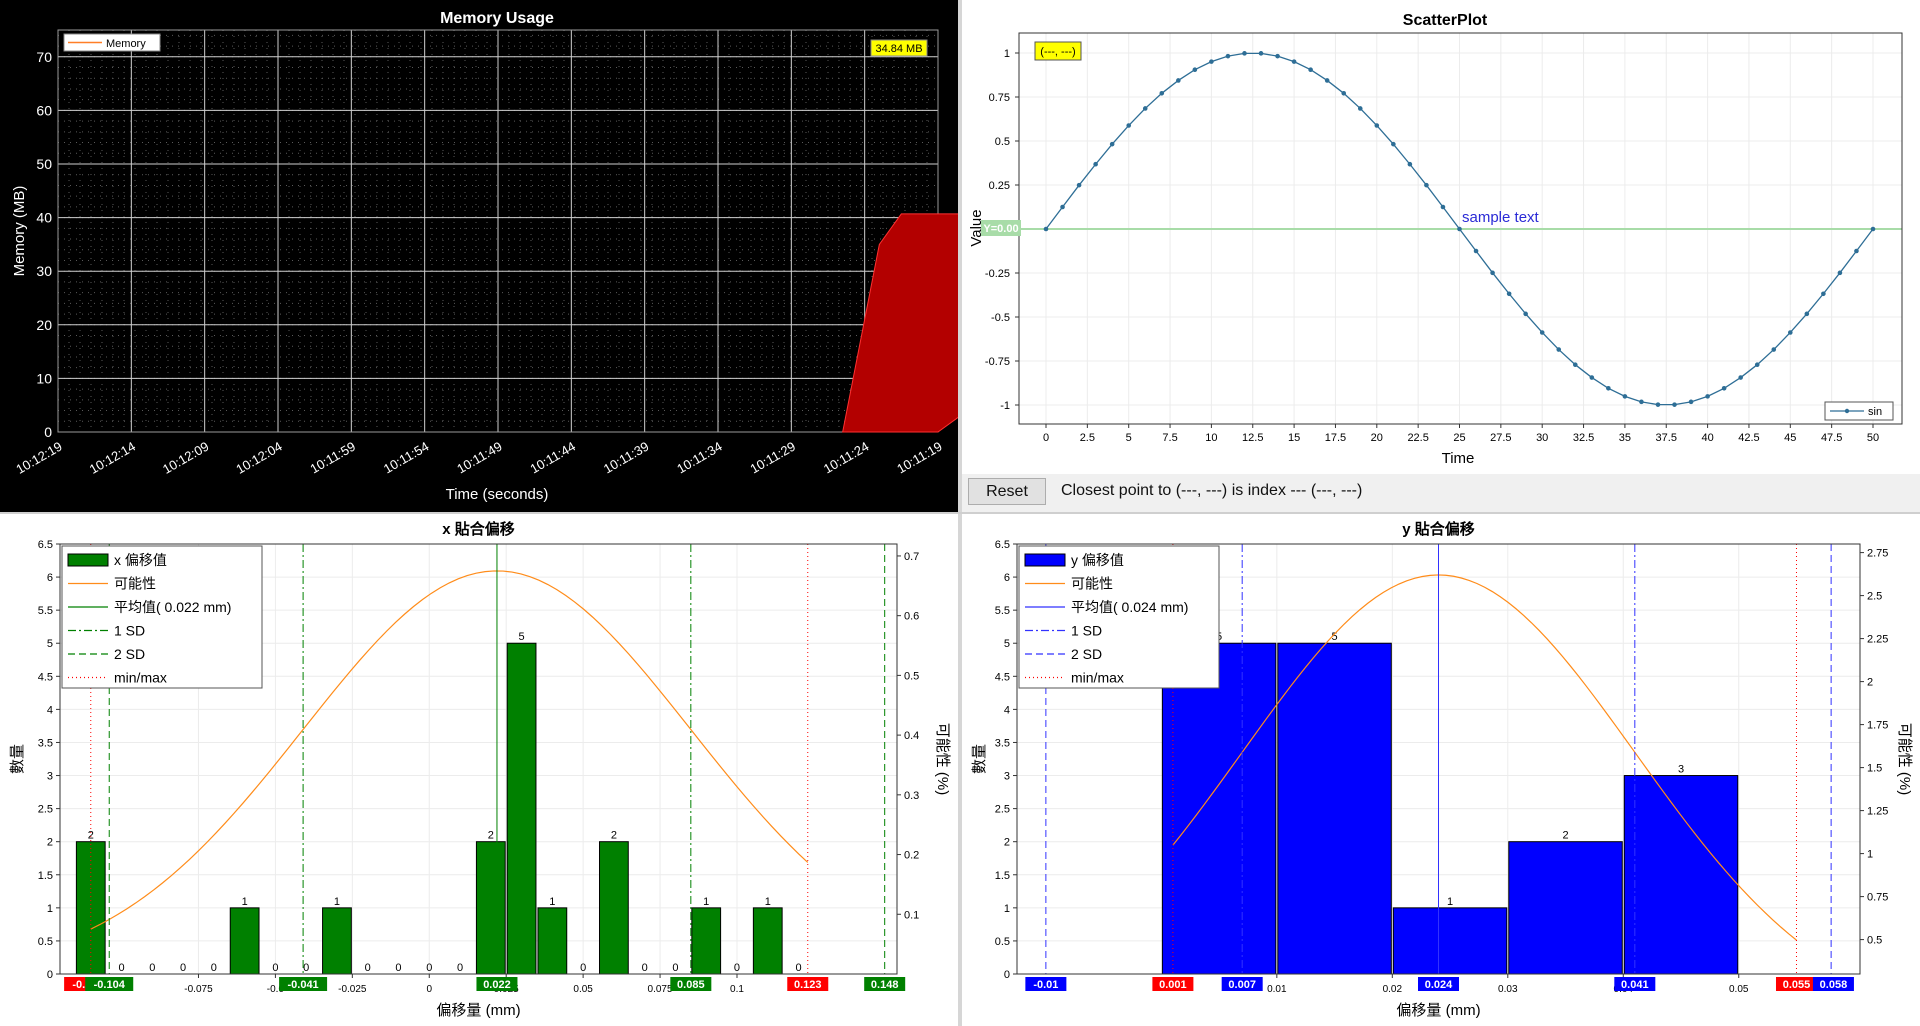  What do you see at coordinates (626, 458) in the screenshot?
I see `x-tick-label: 10:11:39` at bounding box center [626, 458].